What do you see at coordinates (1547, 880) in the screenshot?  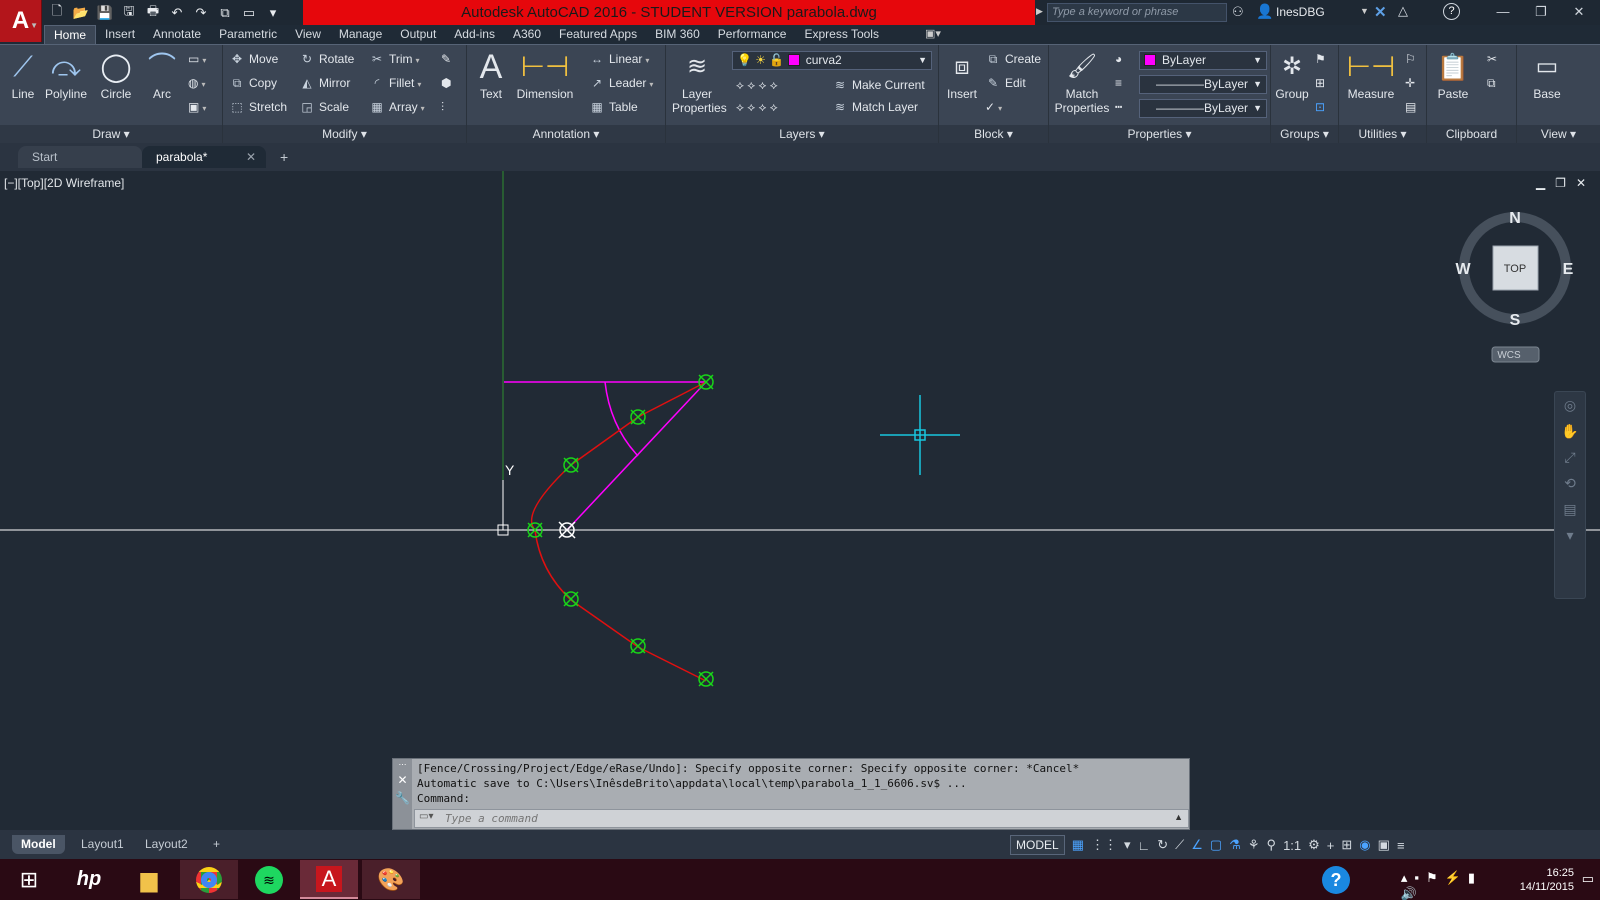 I see `system-clock: 16:25 14/11/2015` at bounding box center [1547, 880].